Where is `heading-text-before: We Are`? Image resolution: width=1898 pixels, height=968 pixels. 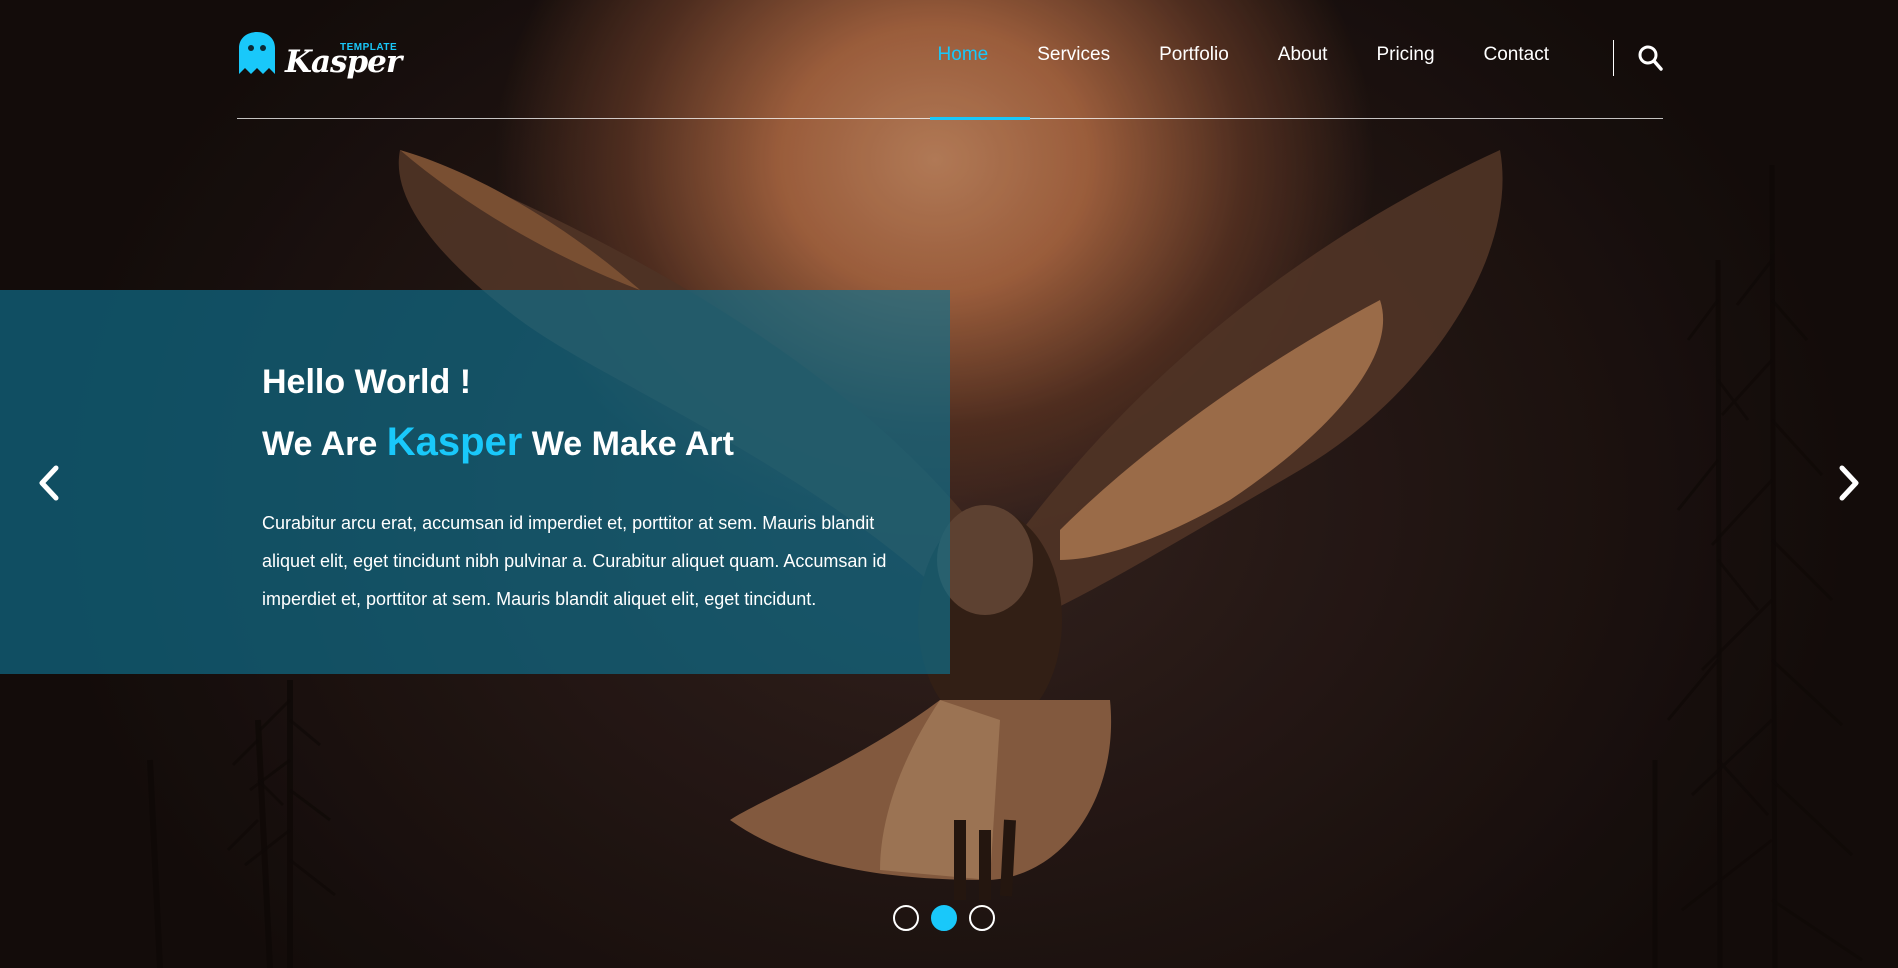
heading-text-before: We Are is located at coordinates (324, 444).